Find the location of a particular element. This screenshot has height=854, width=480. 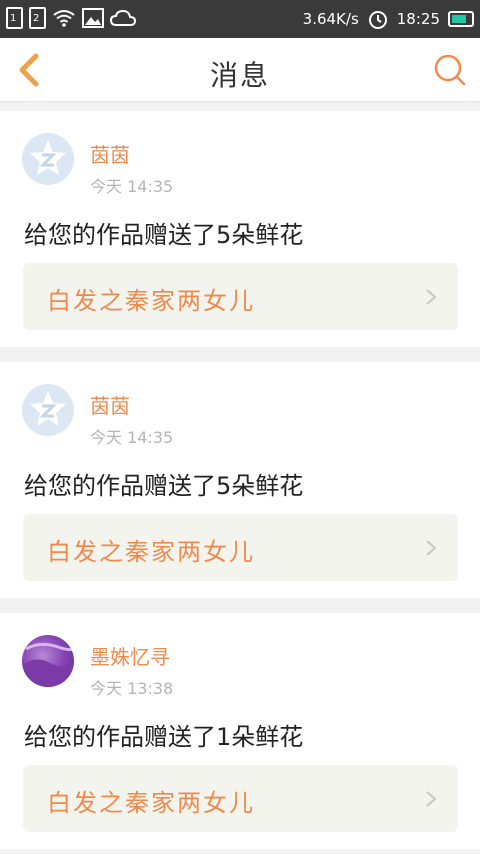

network-speed: 3.64K/s is located at coordinates (330, 19).